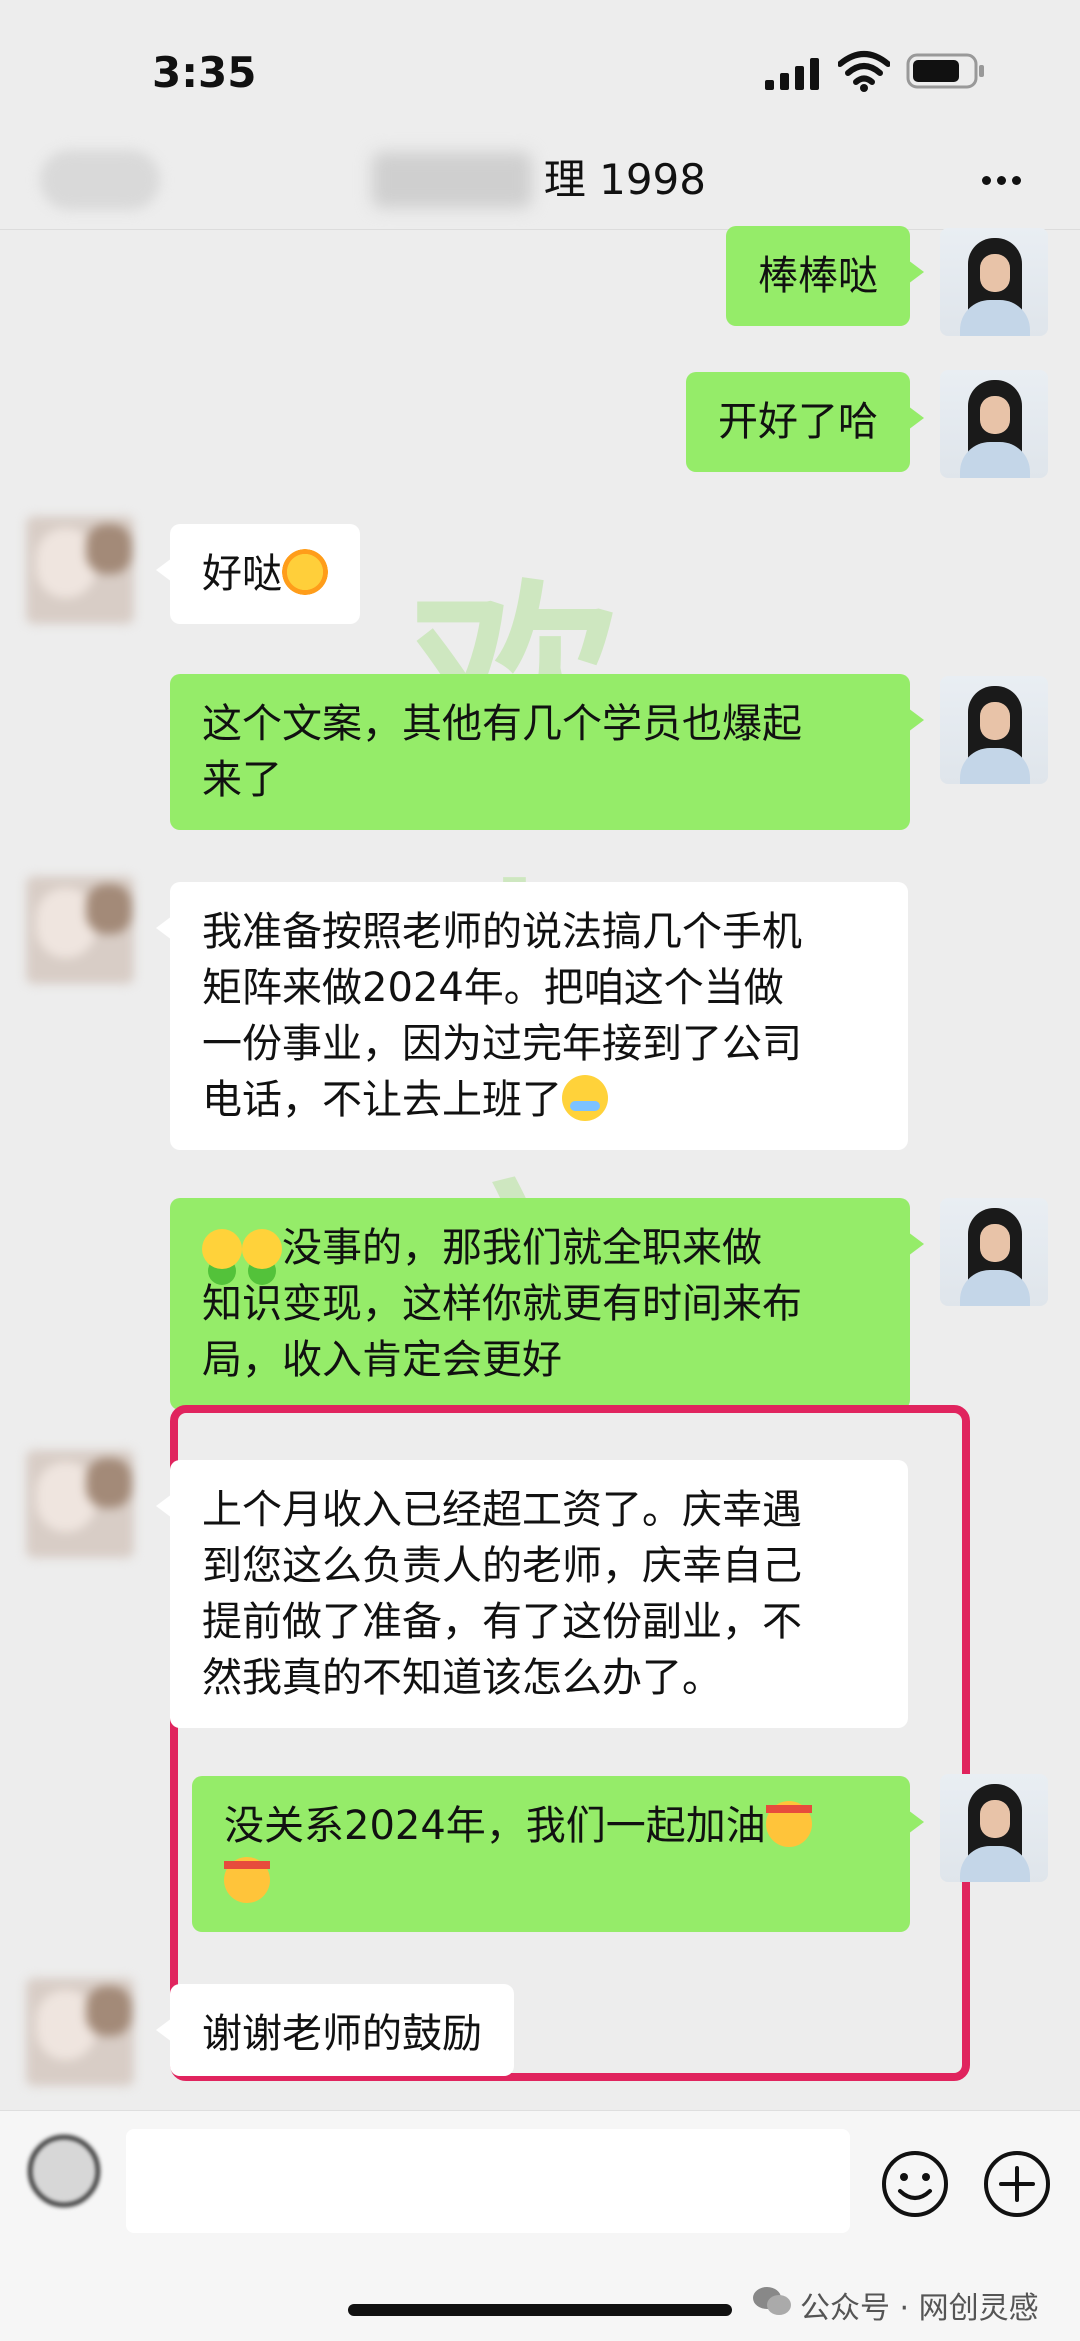  I want to click on message-bubble: 好哒, so click(258, 574).